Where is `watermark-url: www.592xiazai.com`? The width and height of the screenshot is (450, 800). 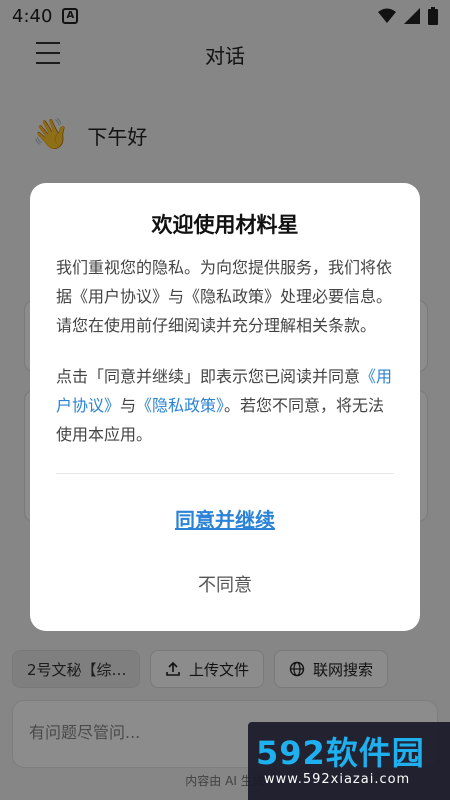
watermark-url: www.592xiazai.com is located at coordinates (337, 779).